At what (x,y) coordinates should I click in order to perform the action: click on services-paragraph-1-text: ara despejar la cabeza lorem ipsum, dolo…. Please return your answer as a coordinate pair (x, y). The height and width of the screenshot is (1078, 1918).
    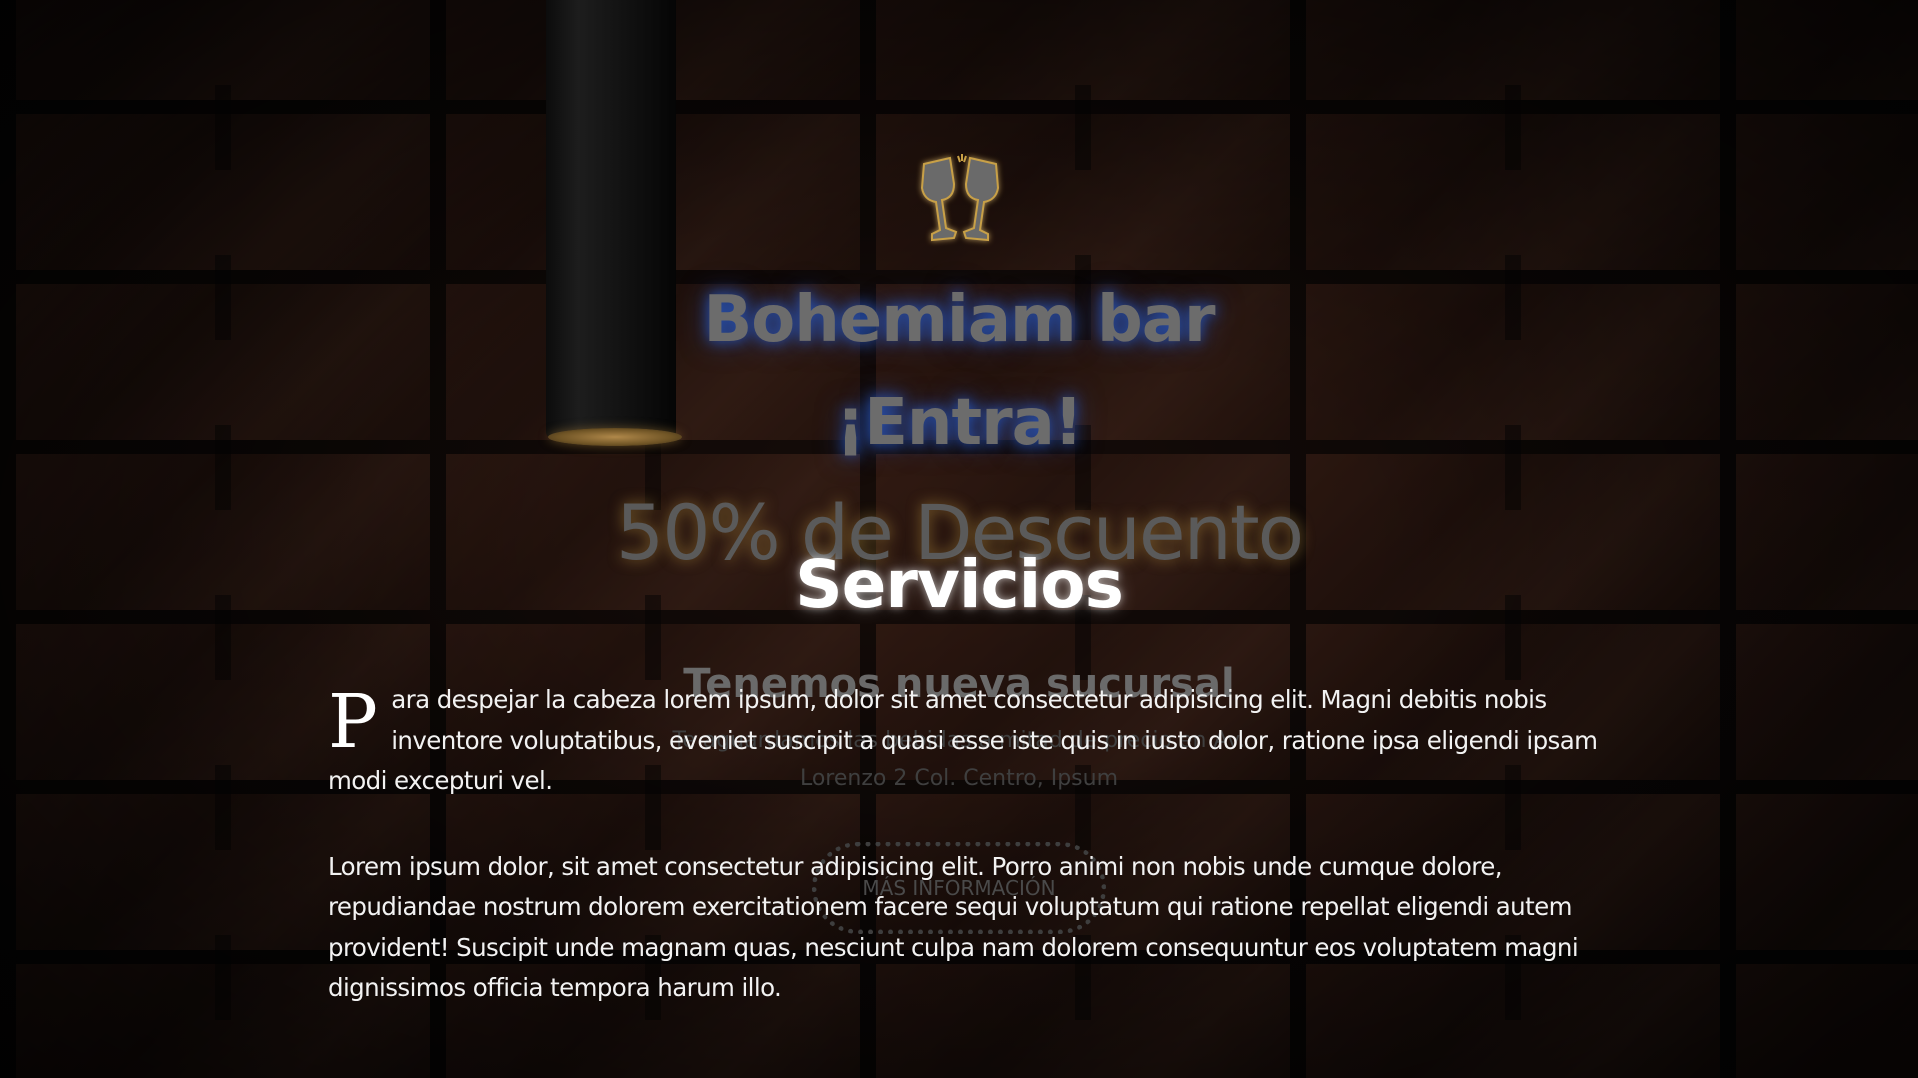
    Looking at the image, I should click on (963, 740).